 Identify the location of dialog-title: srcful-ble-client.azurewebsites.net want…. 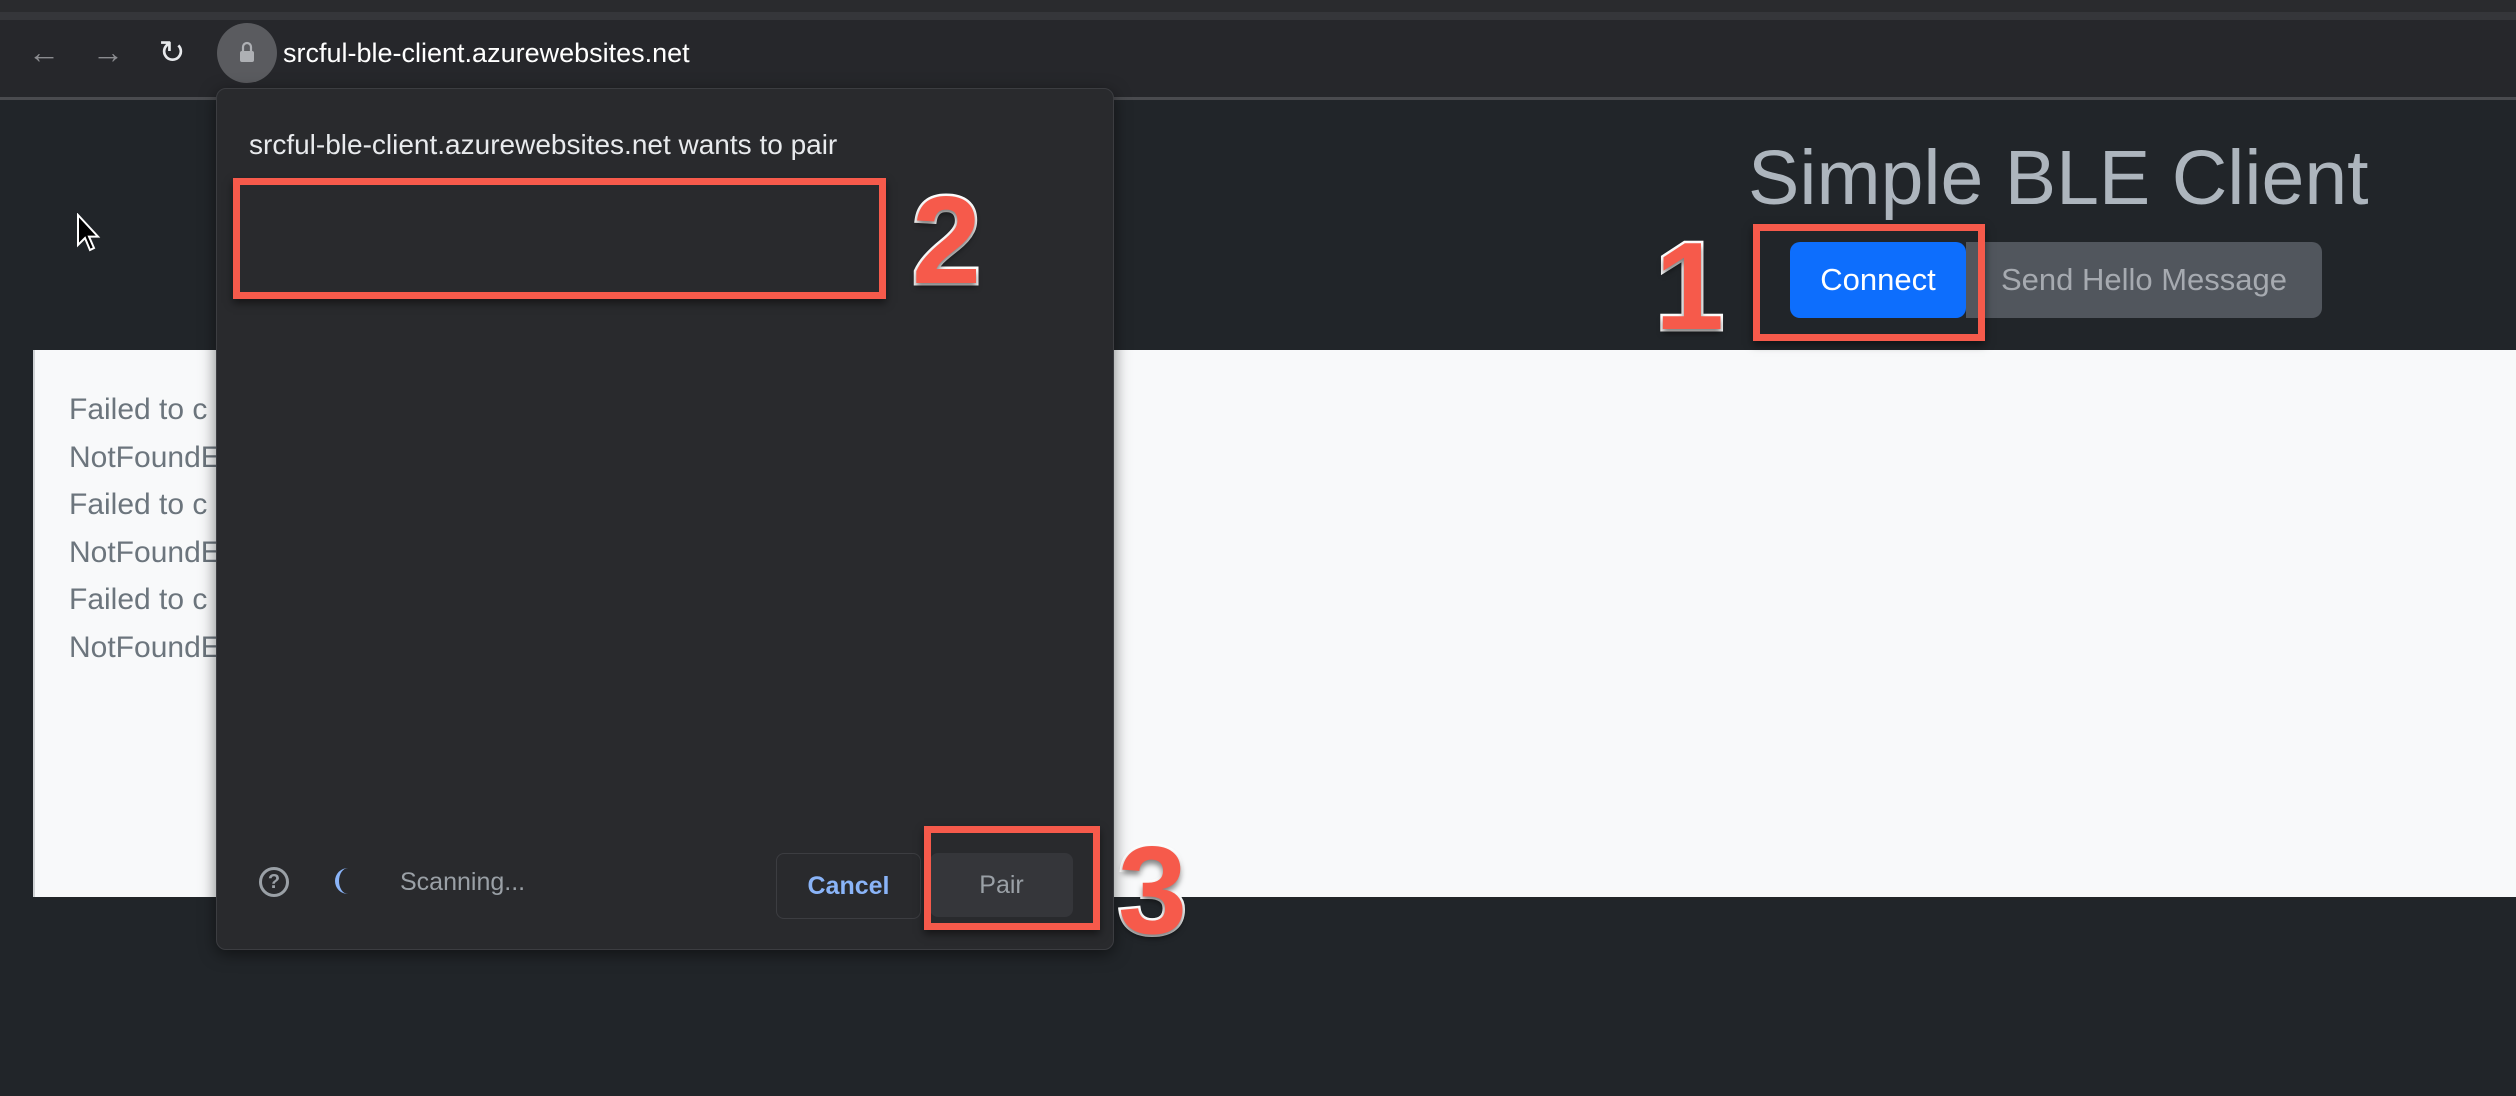
(543, 144).